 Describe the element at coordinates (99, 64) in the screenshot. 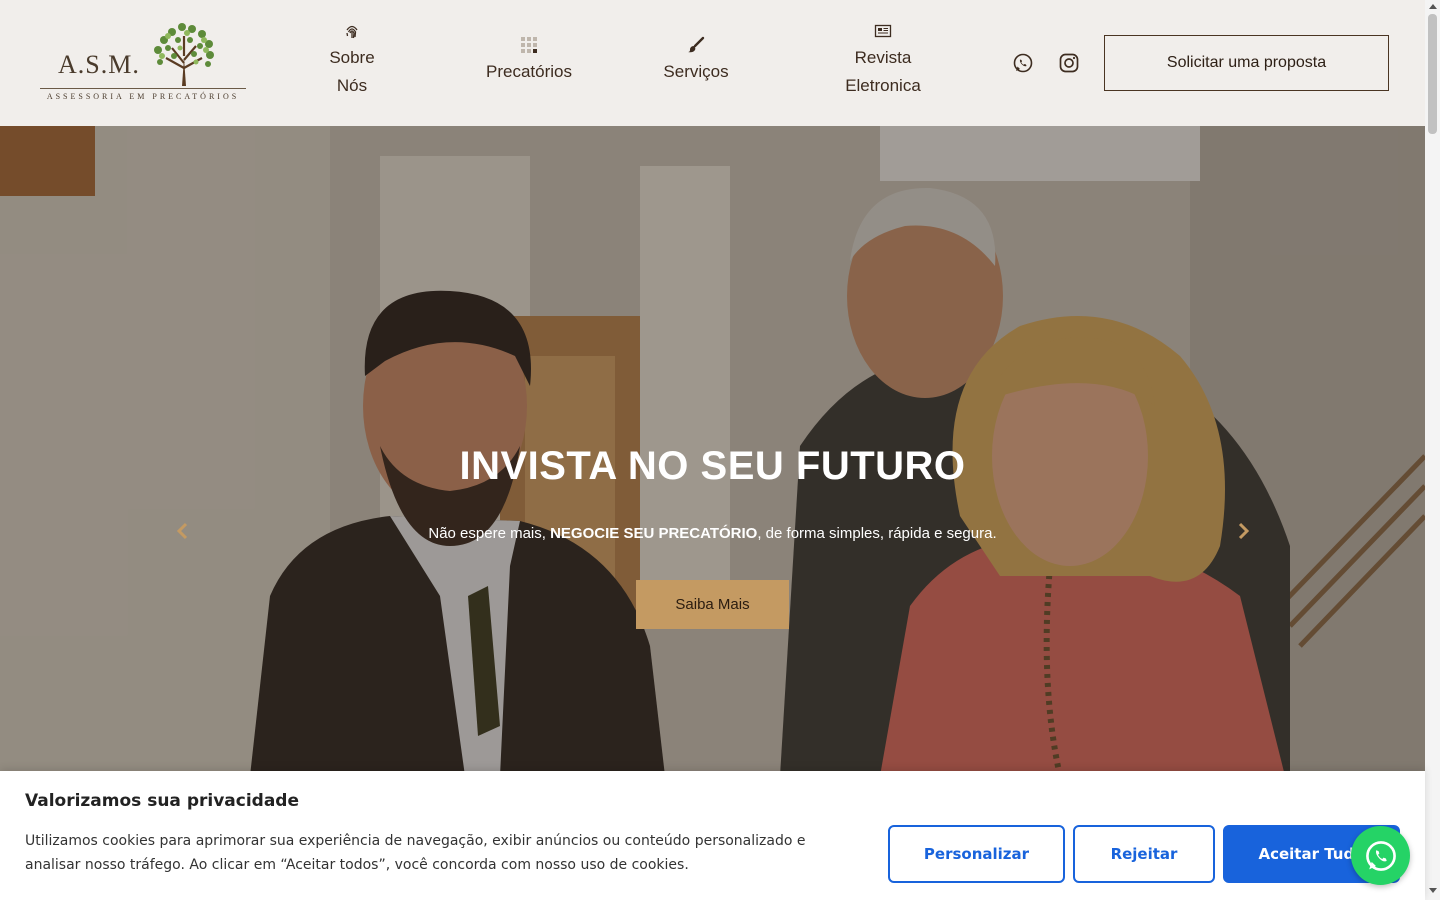

I see `logo-text: A.S.M.` at that location.